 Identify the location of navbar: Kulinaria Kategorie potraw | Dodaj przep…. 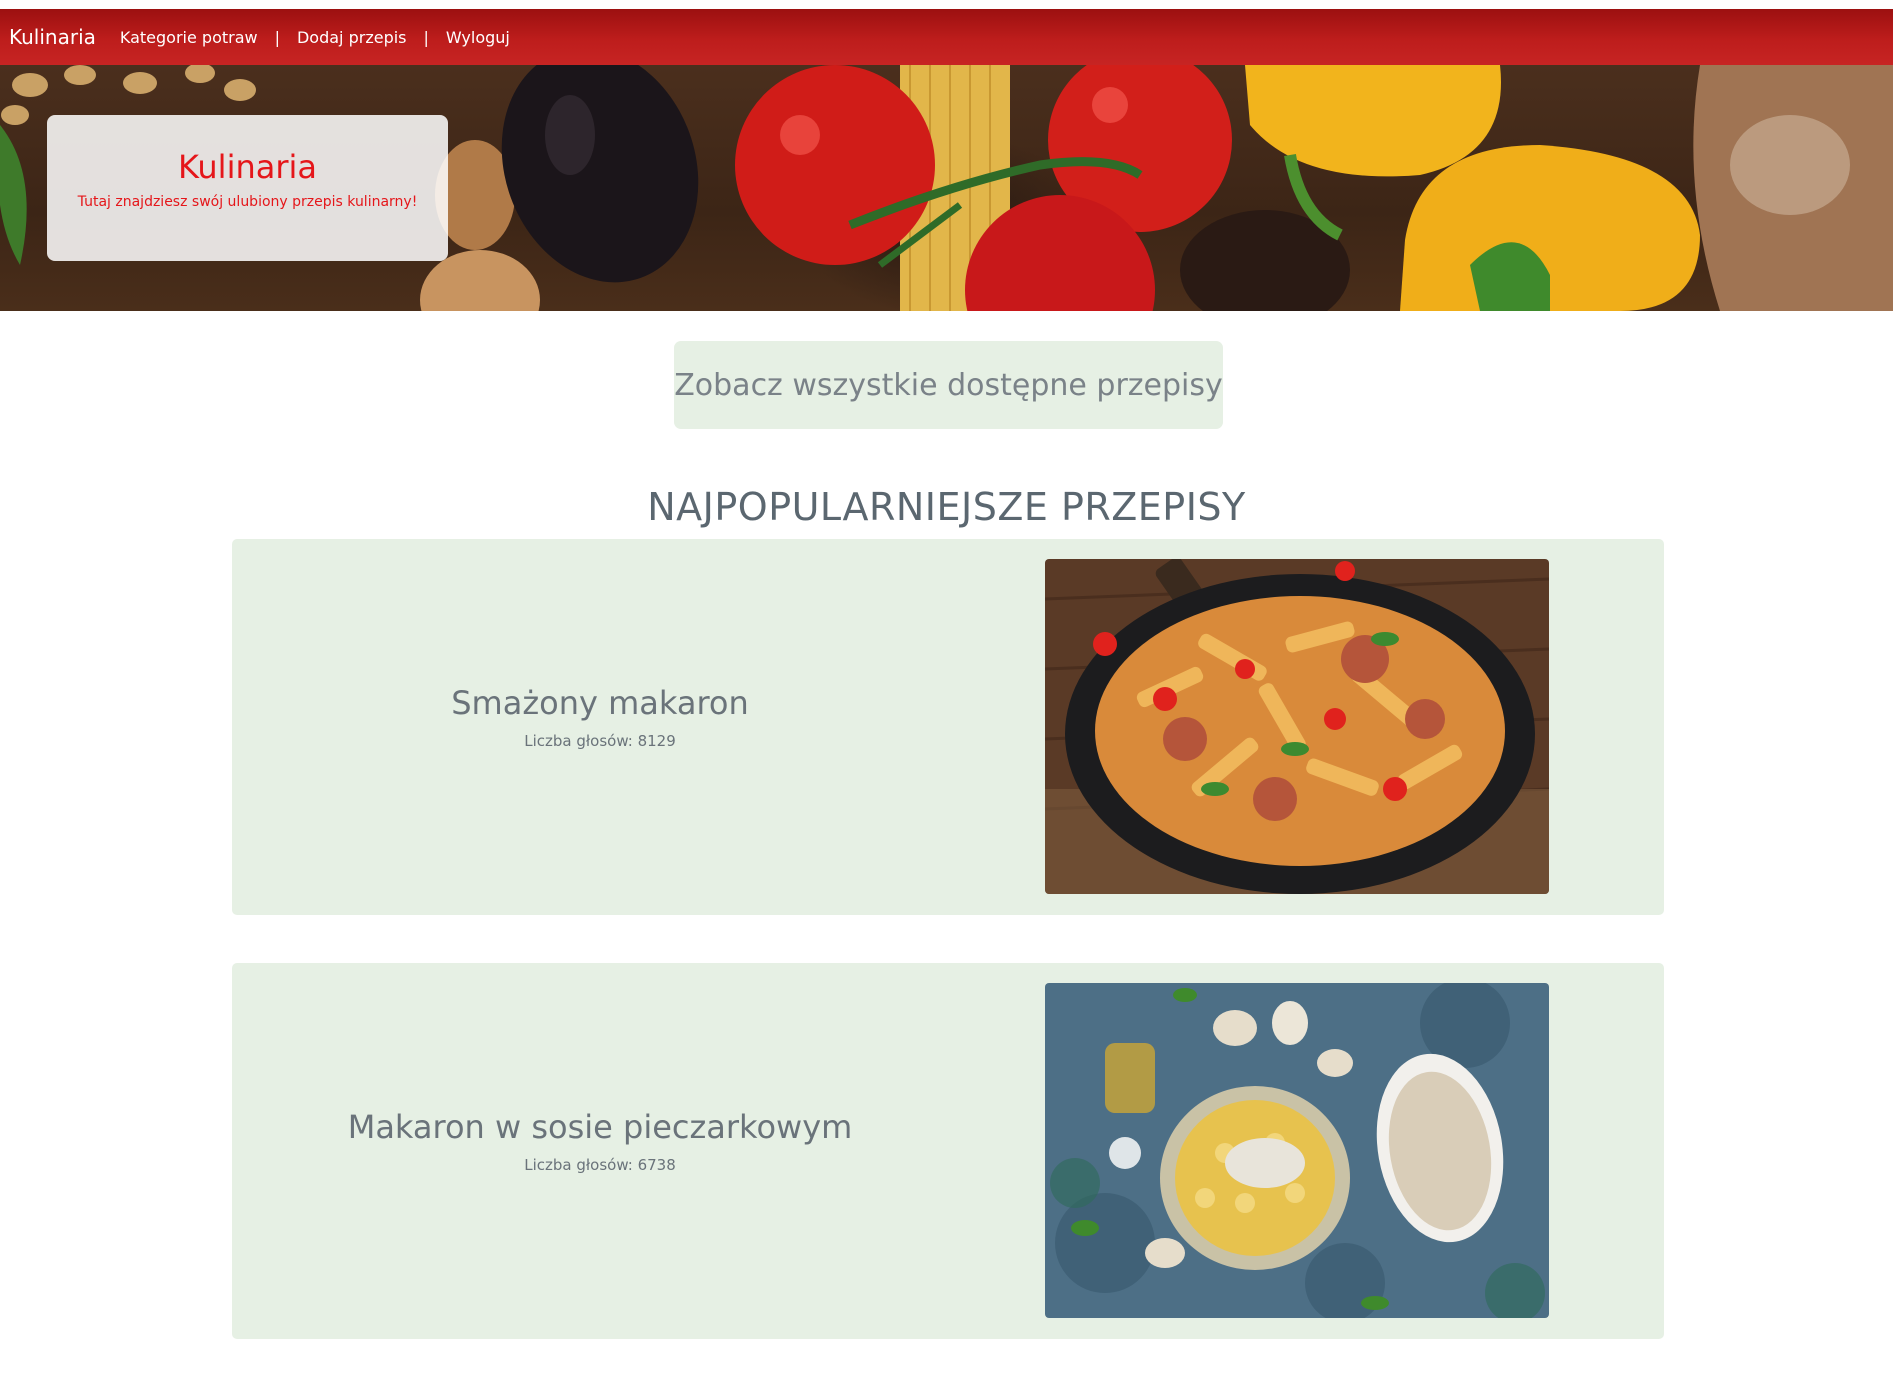
(946, 37).